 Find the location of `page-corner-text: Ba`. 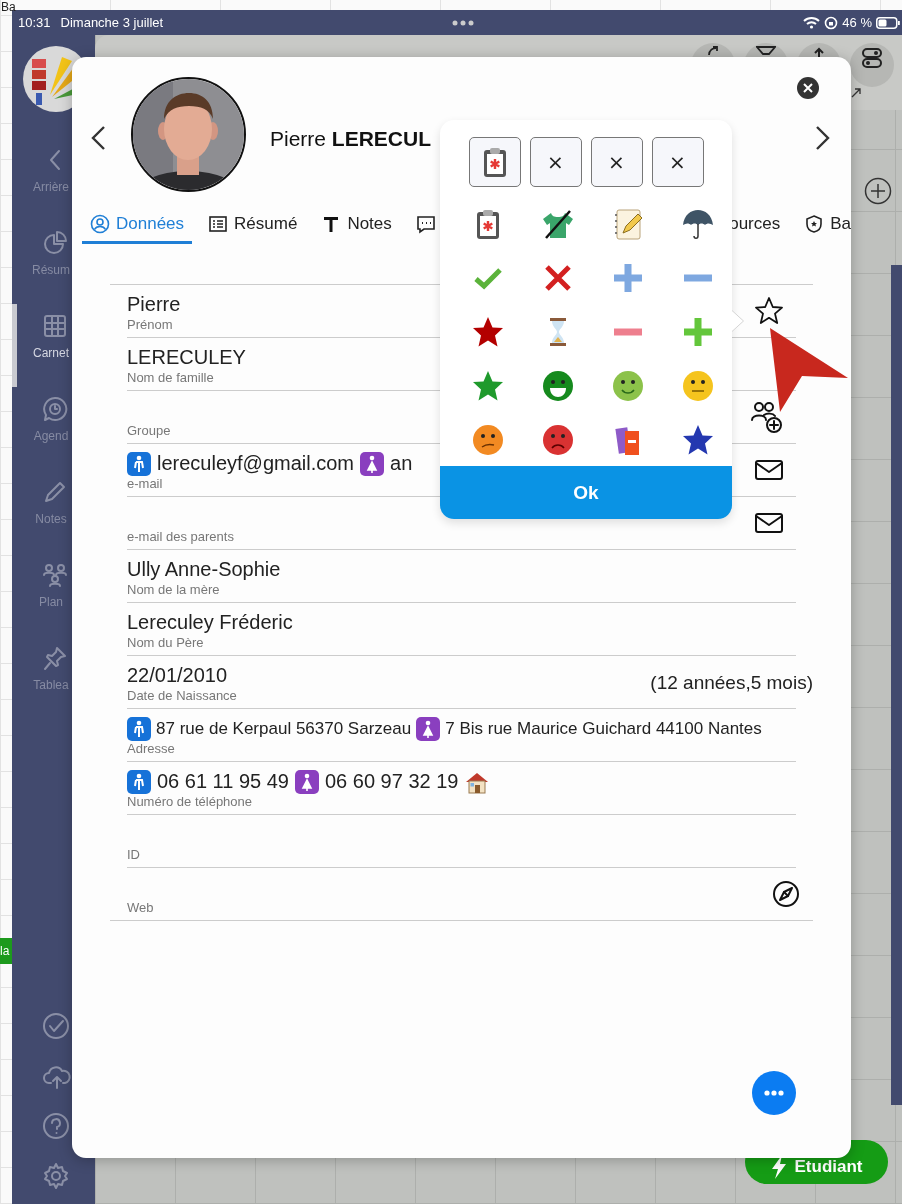

page-corner-text: Ba is located at coordinates (8, 7).